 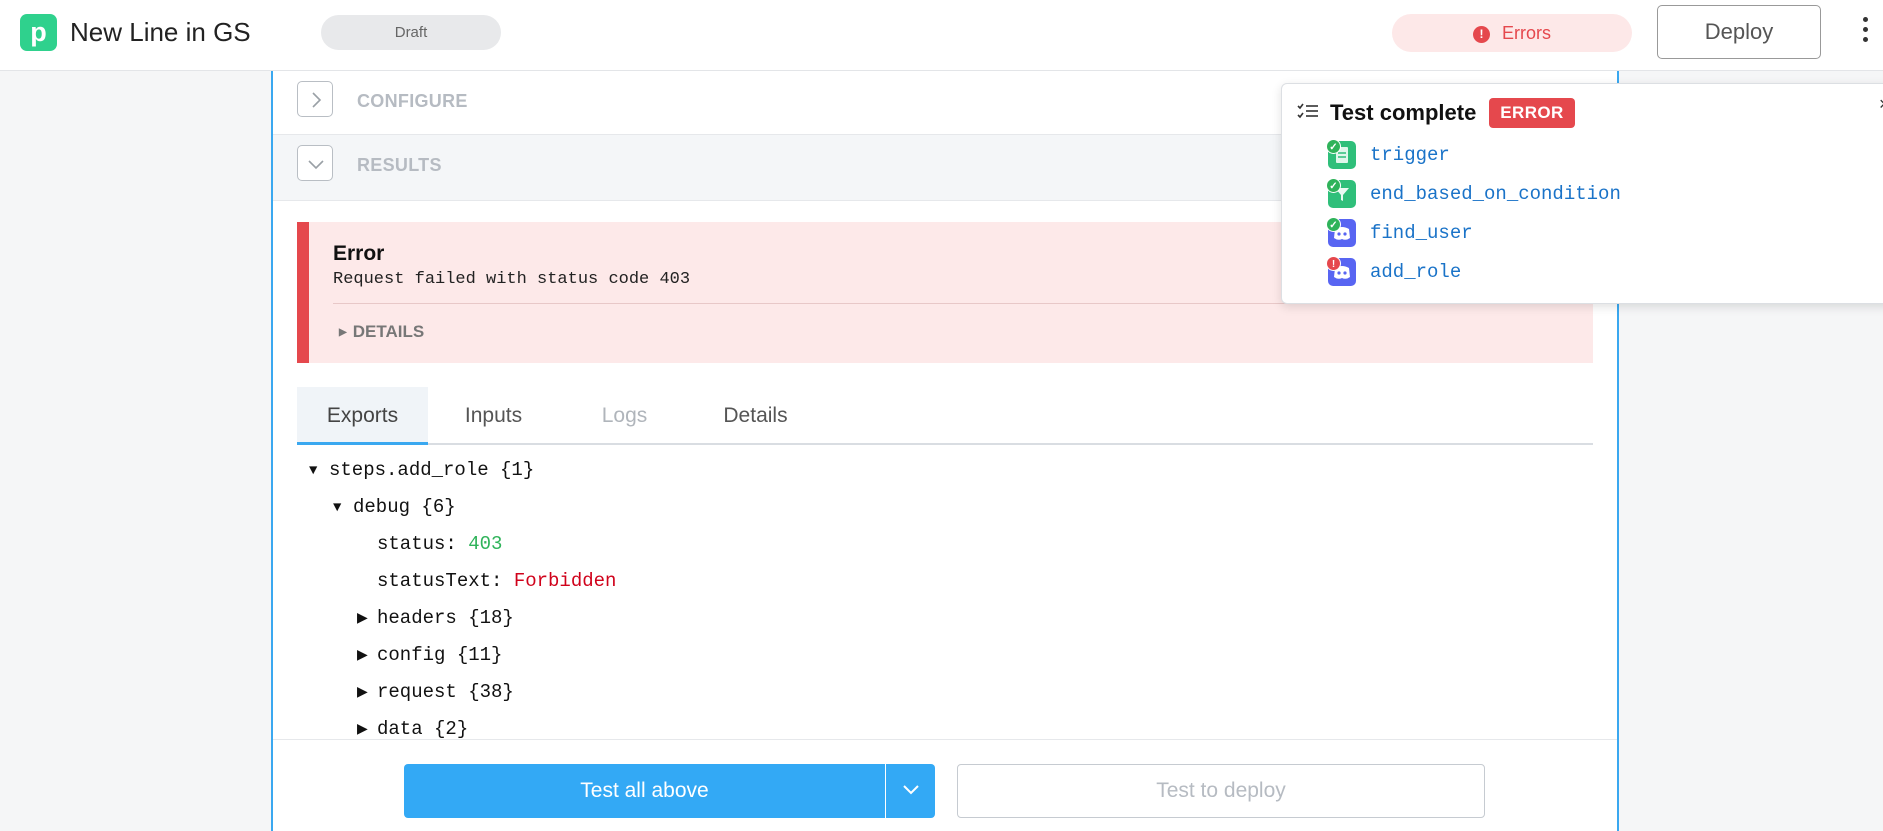 What do you see at coordinates (445, 692) in the screenshot?
I see `tree-node-label: request {38}` at bounding box center [445, 692].